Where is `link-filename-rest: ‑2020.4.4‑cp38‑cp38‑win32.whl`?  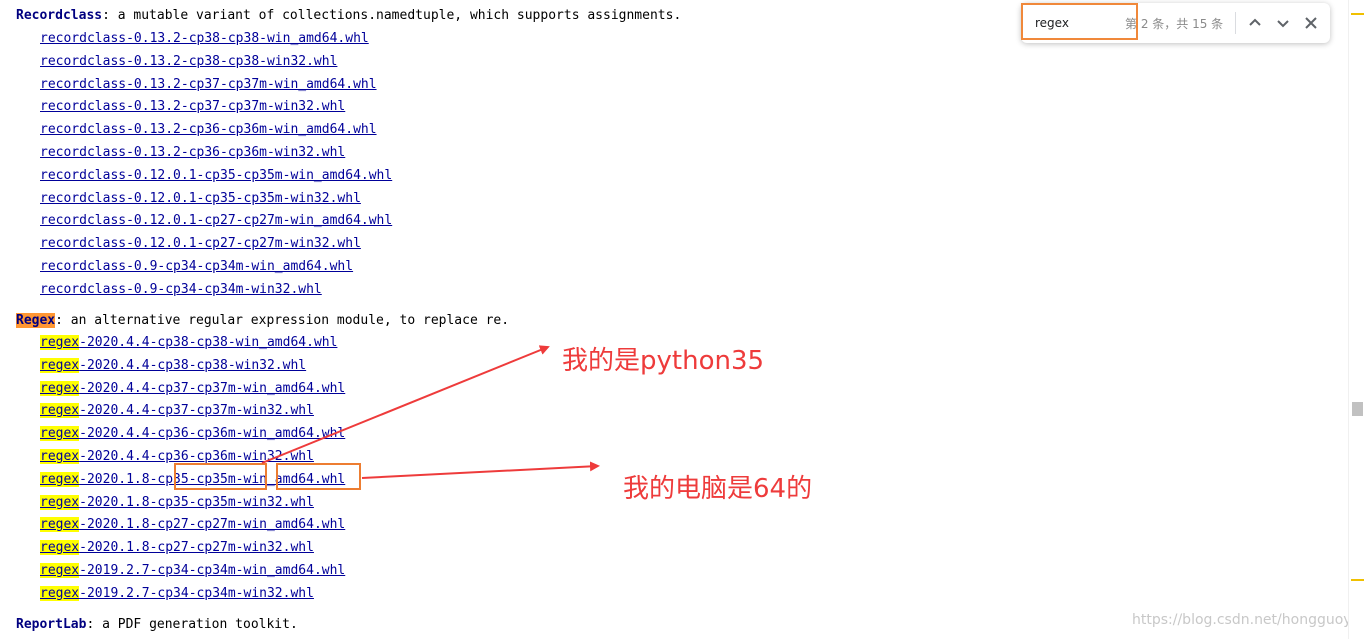 link-filename-rest: ‑2020.4.4‑cp38‑cp38‑win32.whl is located at coordinates (193, 365).